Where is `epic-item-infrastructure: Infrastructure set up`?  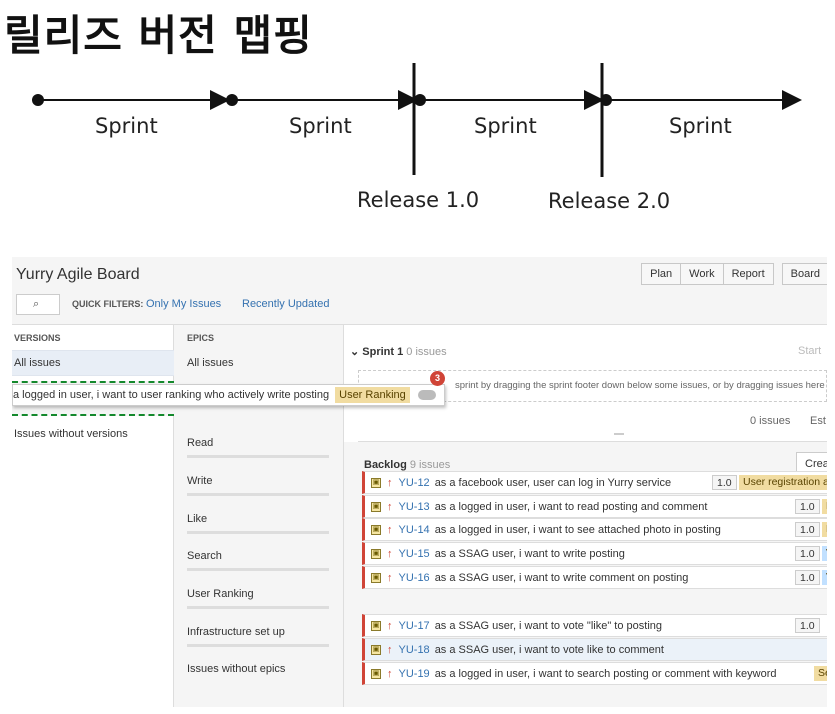
epic-item-infrastructure: Infrastructure set up is located at coordinates (236, 632).